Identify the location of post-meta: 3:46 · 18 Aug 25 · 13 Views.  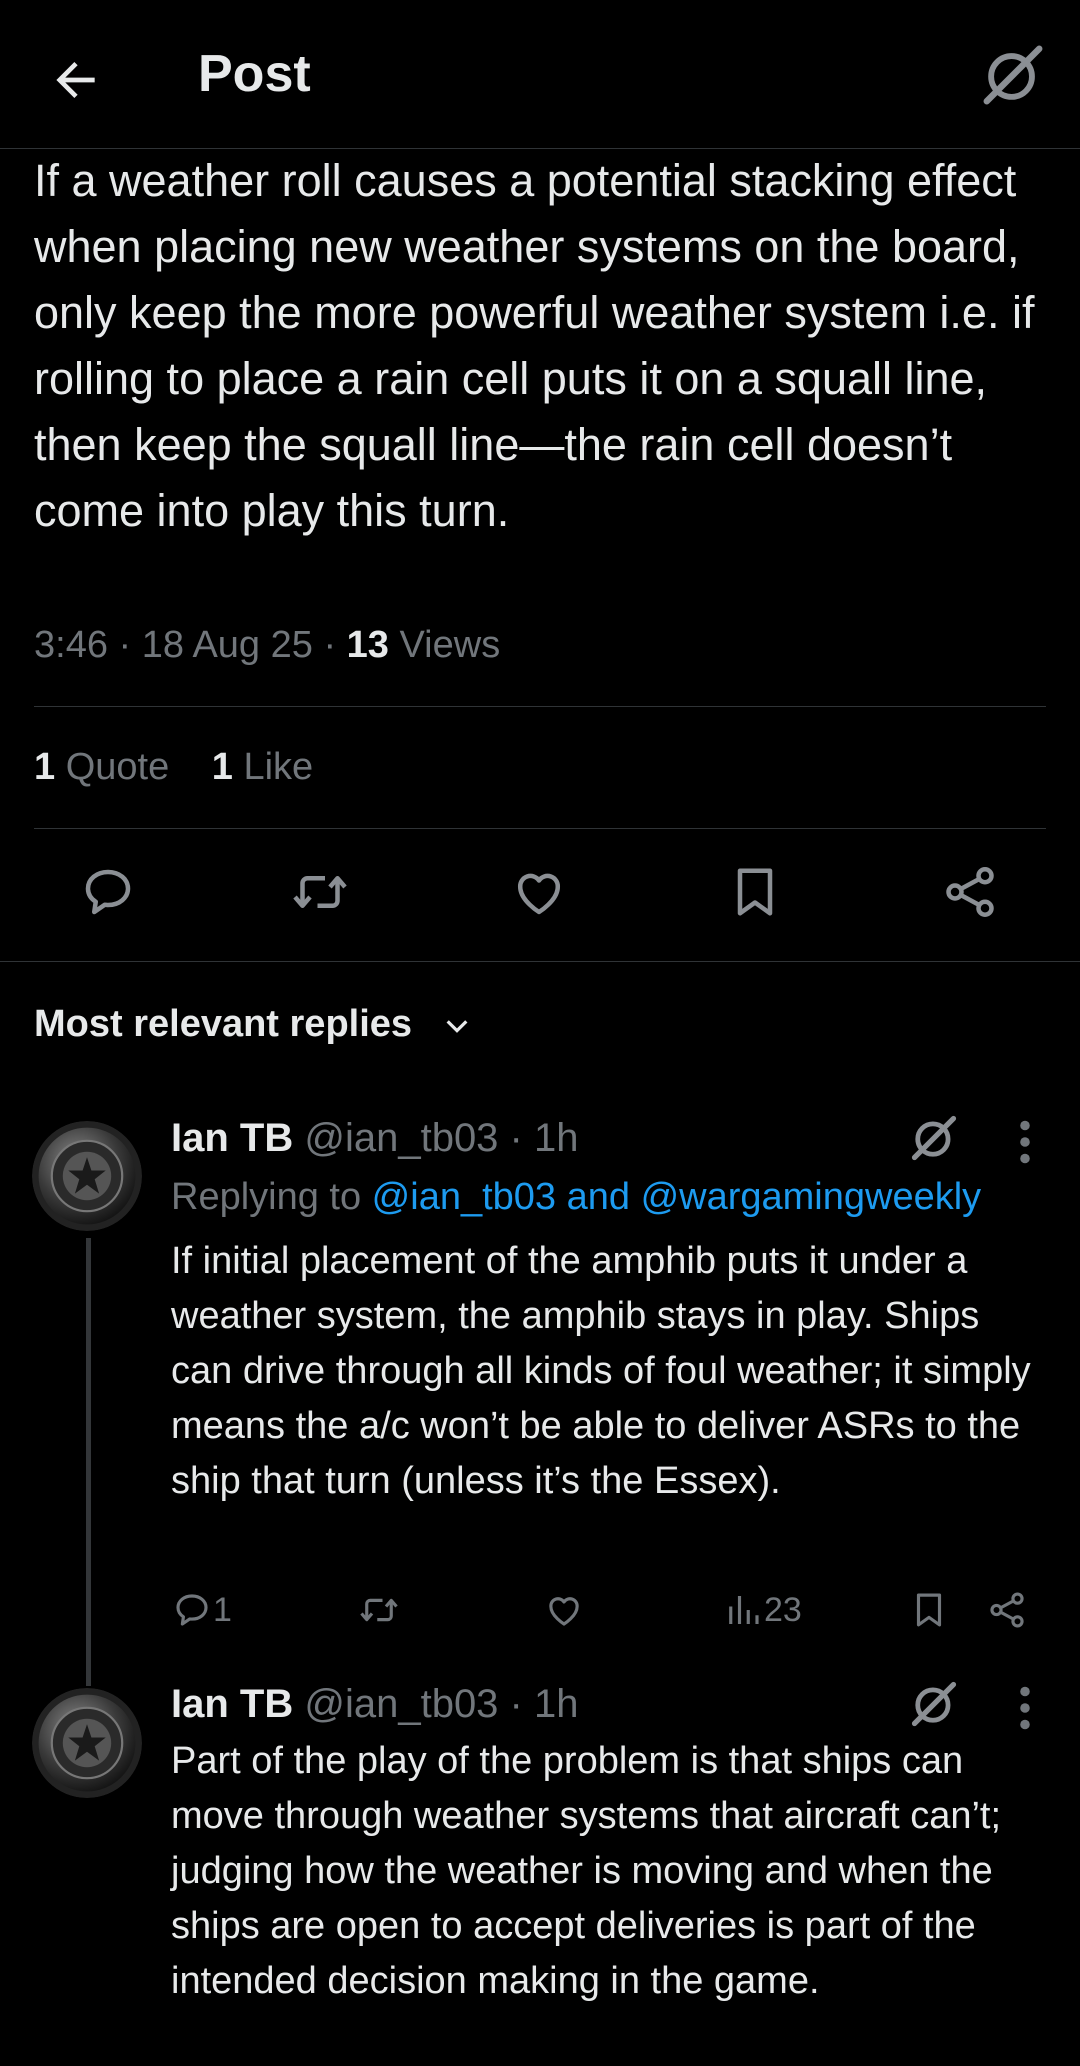
(267, 645).